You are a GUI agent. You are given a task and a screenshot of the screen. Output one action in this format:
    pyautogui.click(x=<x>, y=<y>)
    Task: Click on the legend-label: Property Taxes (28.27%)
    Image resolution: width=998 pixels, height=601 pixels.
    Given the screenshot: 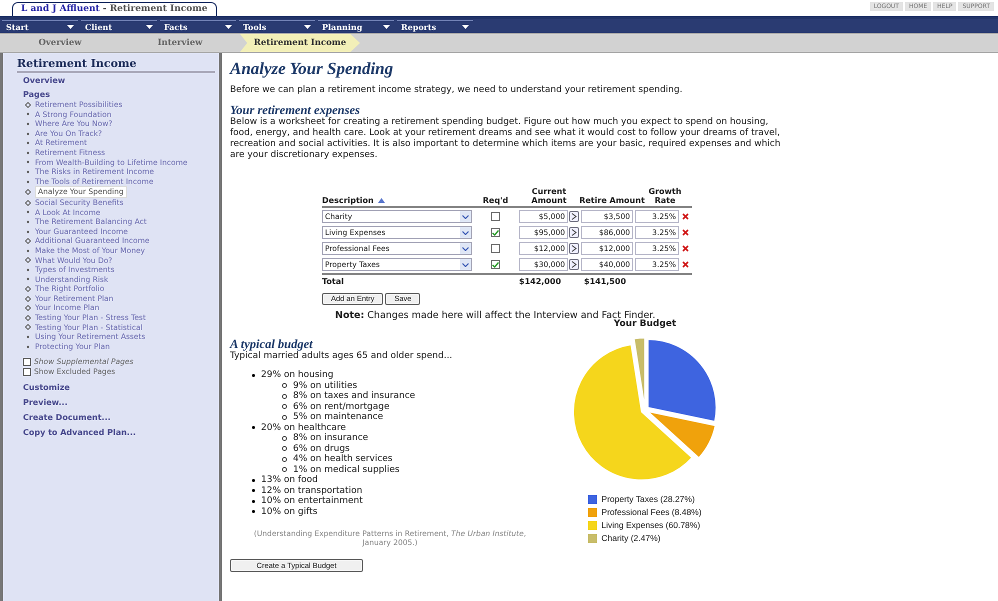 What is the action you would take?
    pyautogui.click(x=648, y=499)
    